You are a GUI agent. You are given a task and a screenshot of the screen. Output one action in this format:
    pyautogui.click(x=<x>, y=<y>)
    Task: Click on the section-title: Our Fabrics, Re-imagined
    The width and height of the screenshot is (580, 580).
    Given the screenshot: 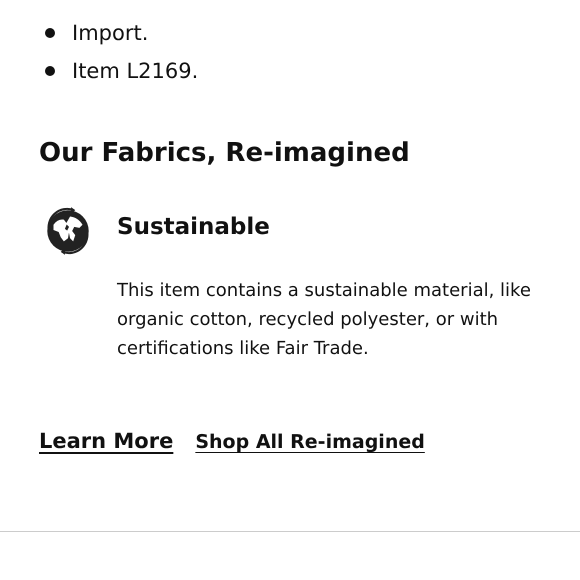 What is the action you would take?
    pyautogui.click(x=225, y=153)
    